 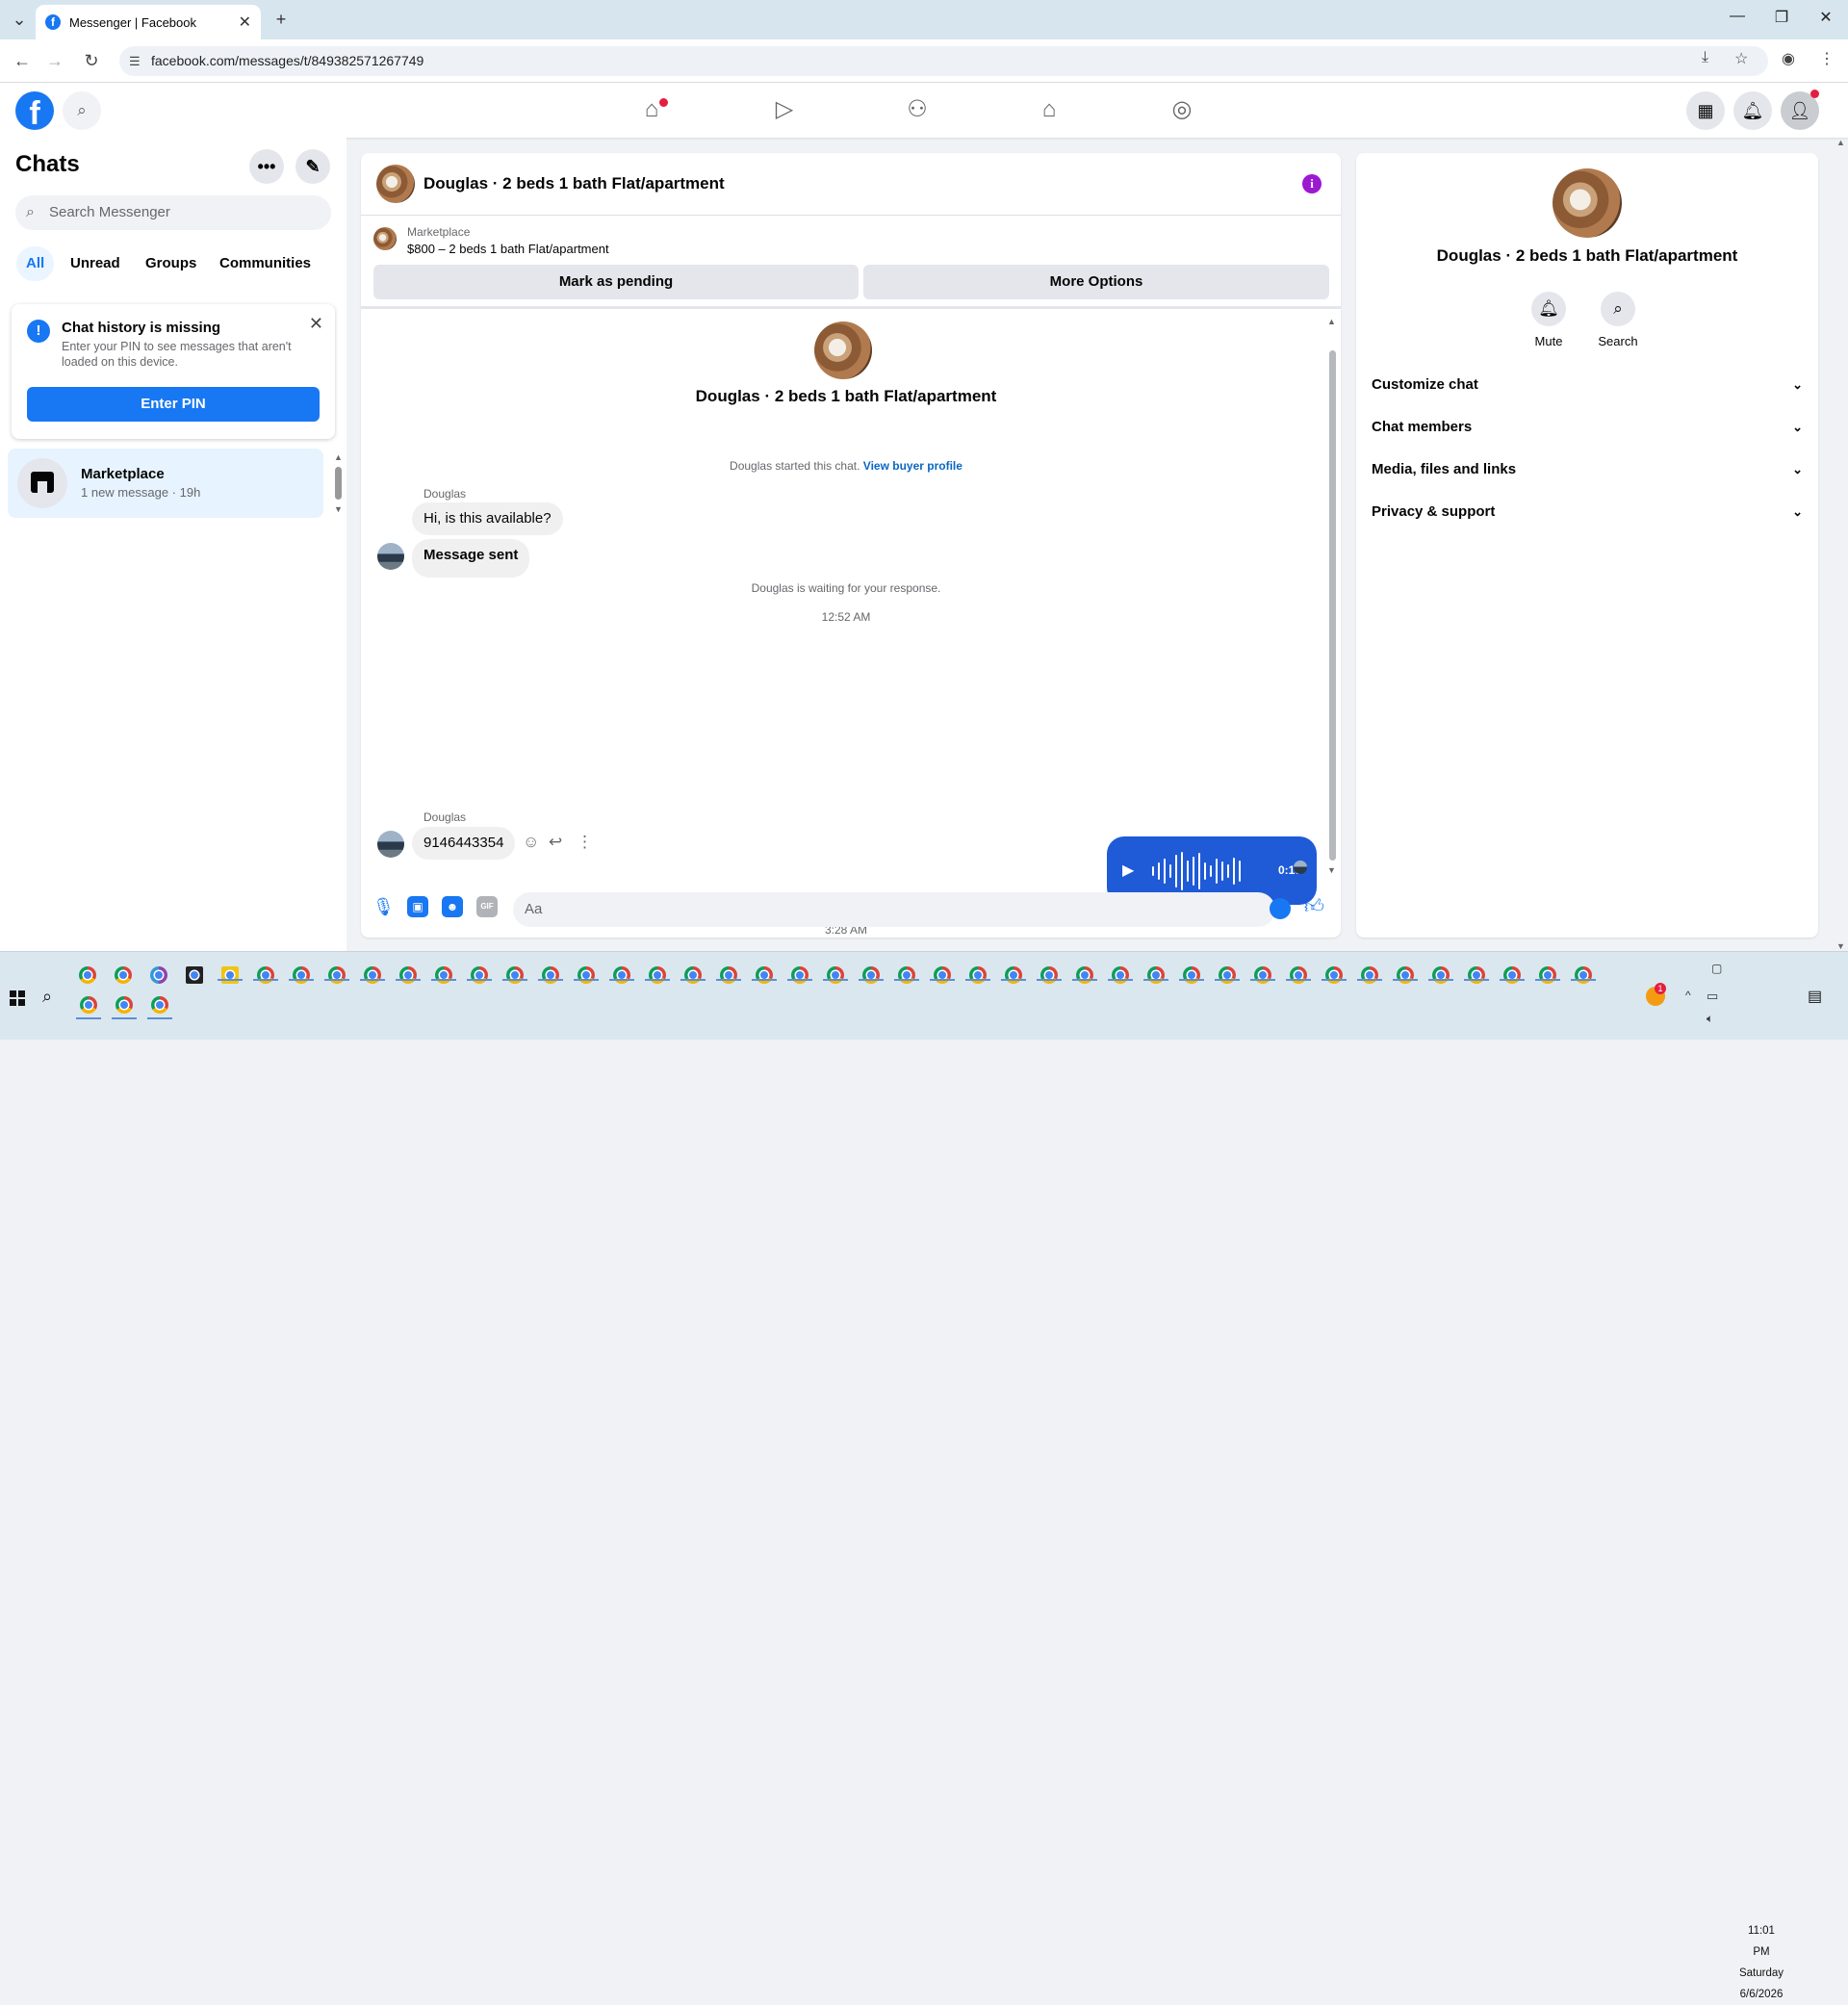 What do you see at coordinates (1332, 596) in the screenshot?
I see `thread-scrollbar: ▲ ▼` at bounding box center [1332, 596].